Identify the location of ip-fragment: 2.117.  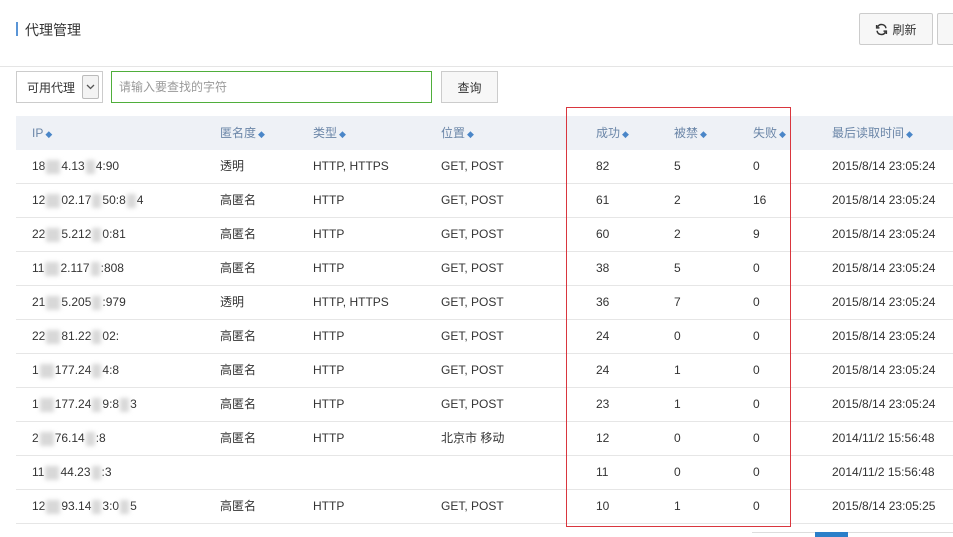
(75, 268).